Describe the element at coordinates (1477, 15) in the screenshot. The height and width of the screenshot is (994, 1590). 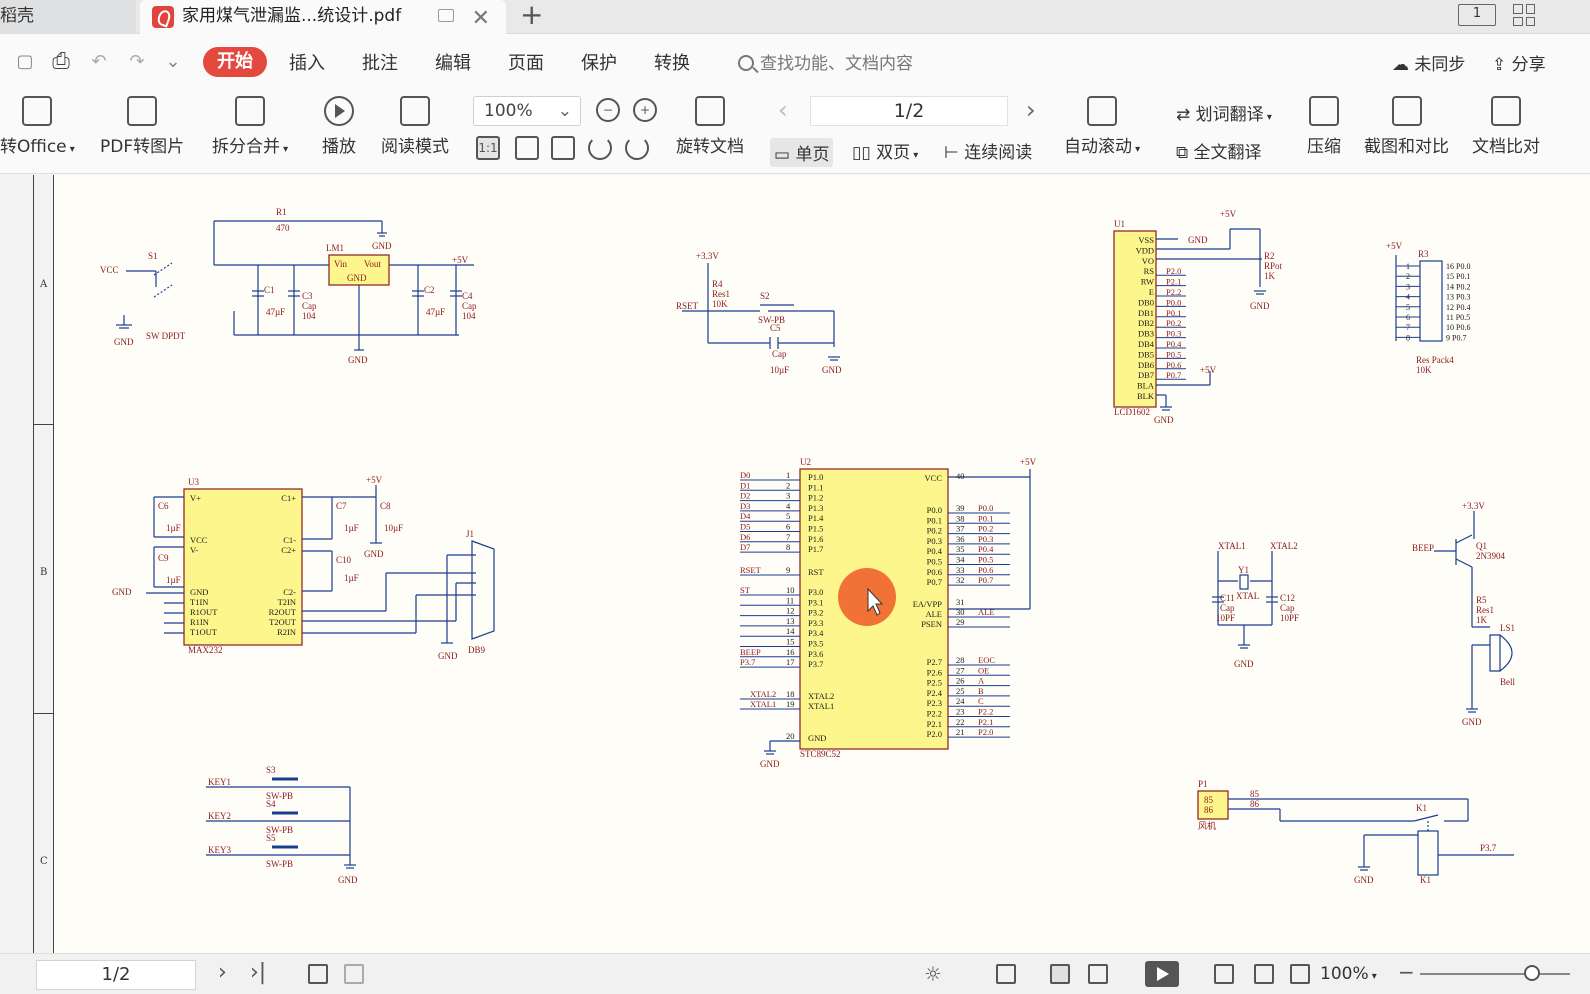
I see `window-layout-icon: 1` at that location.